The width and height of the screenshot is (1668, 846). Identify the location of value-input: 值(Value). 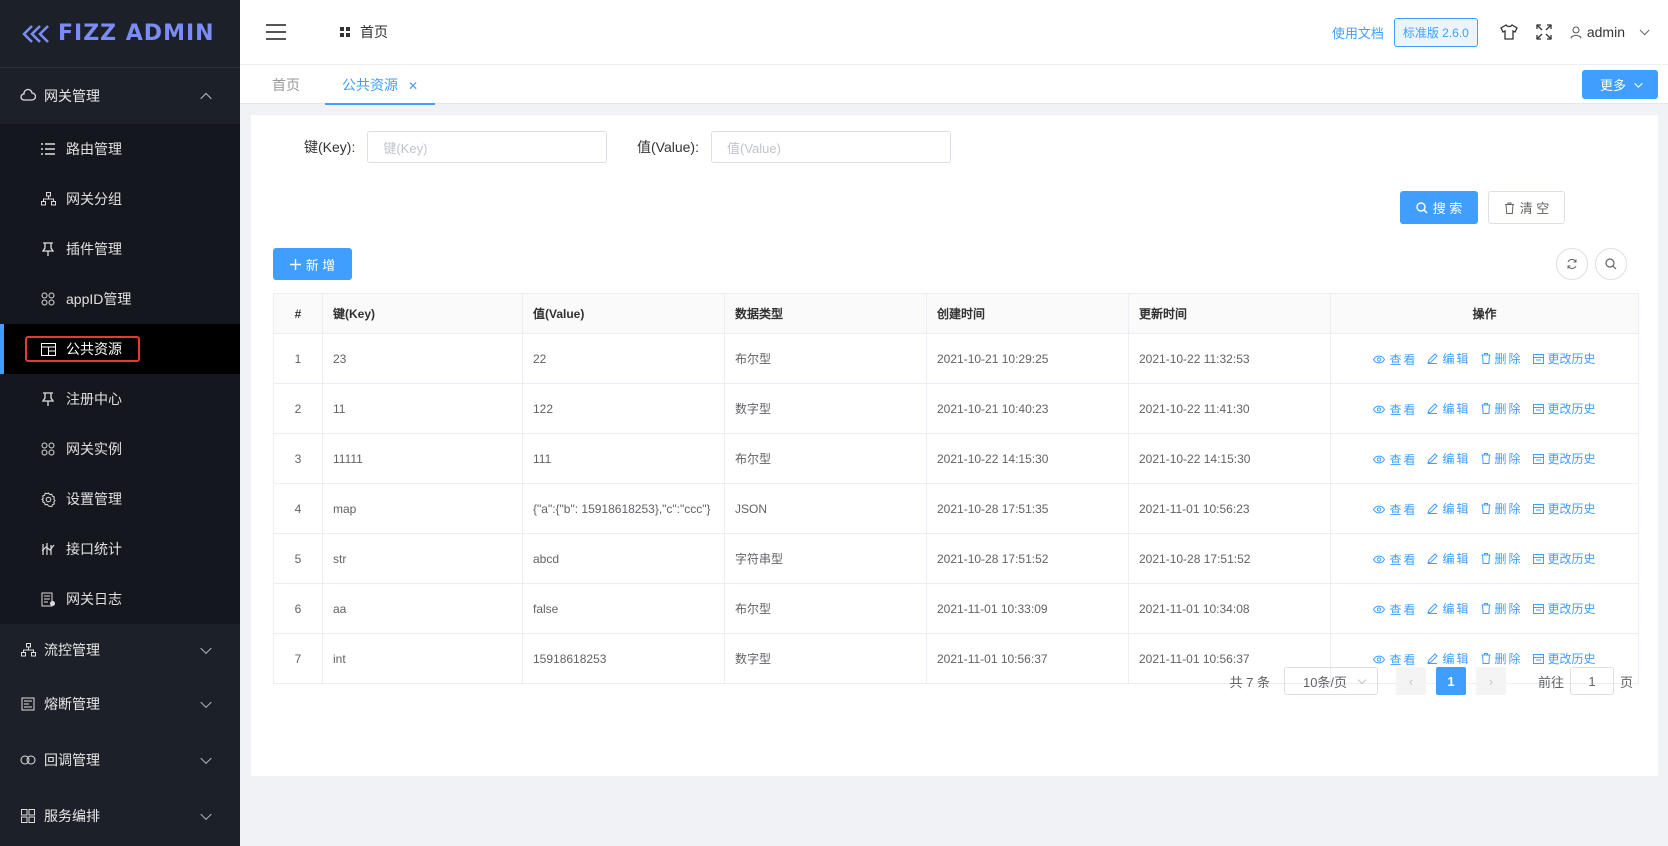
(830, 147).